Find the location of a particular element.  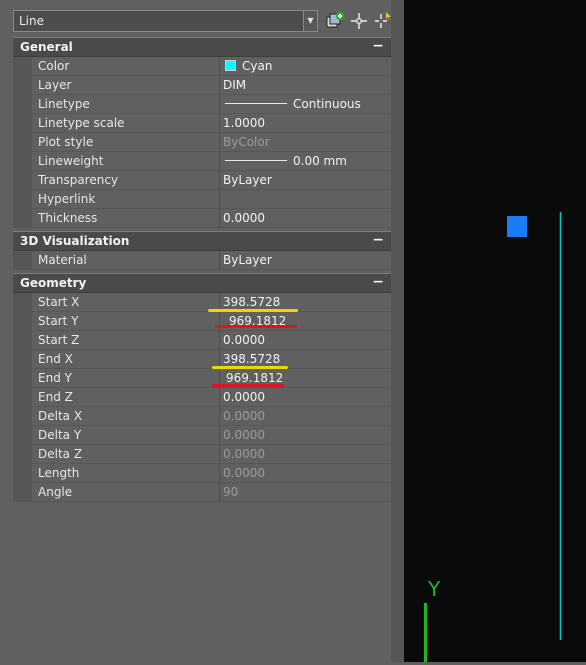

property-label: Linetype is located at coordinates (64, 104).